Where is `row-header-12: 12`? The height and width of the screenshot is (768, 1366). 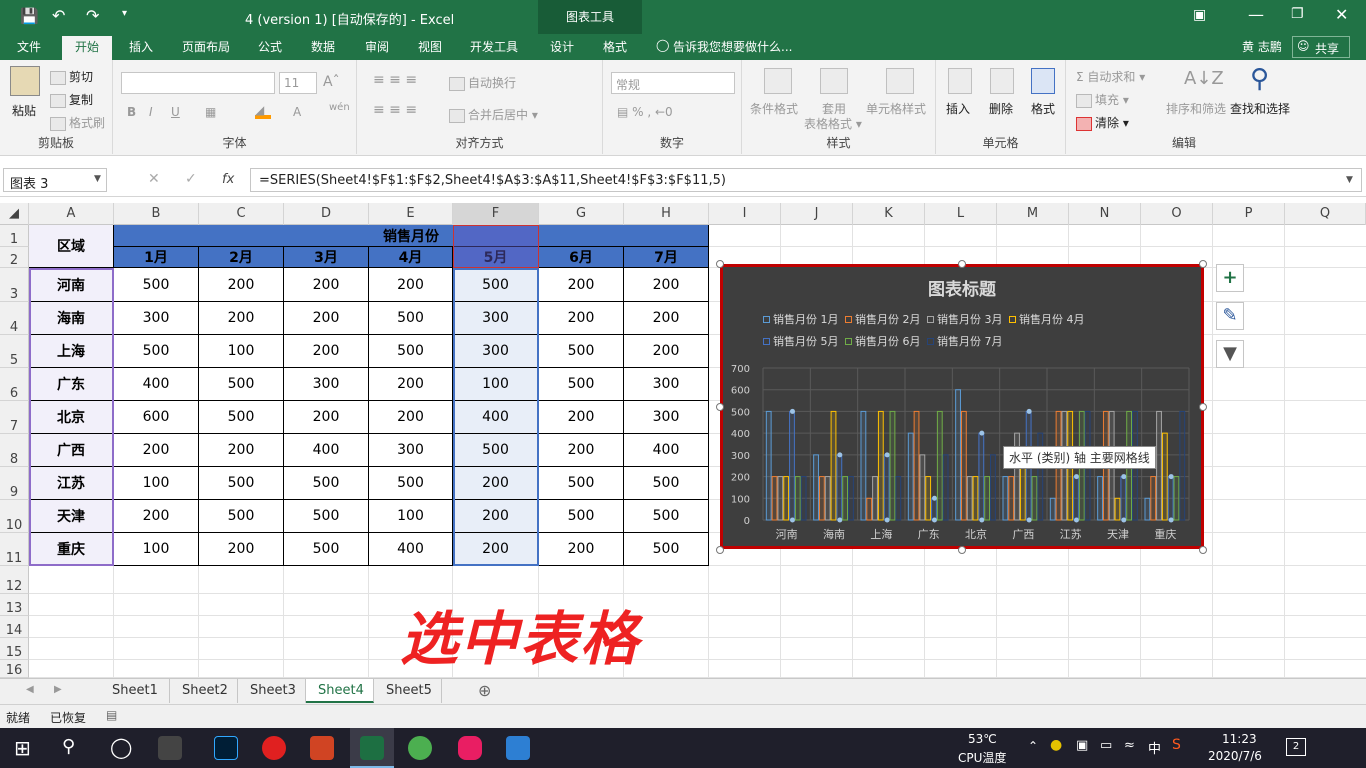 row-header-12: 12 is located at coordinates (14, 580).